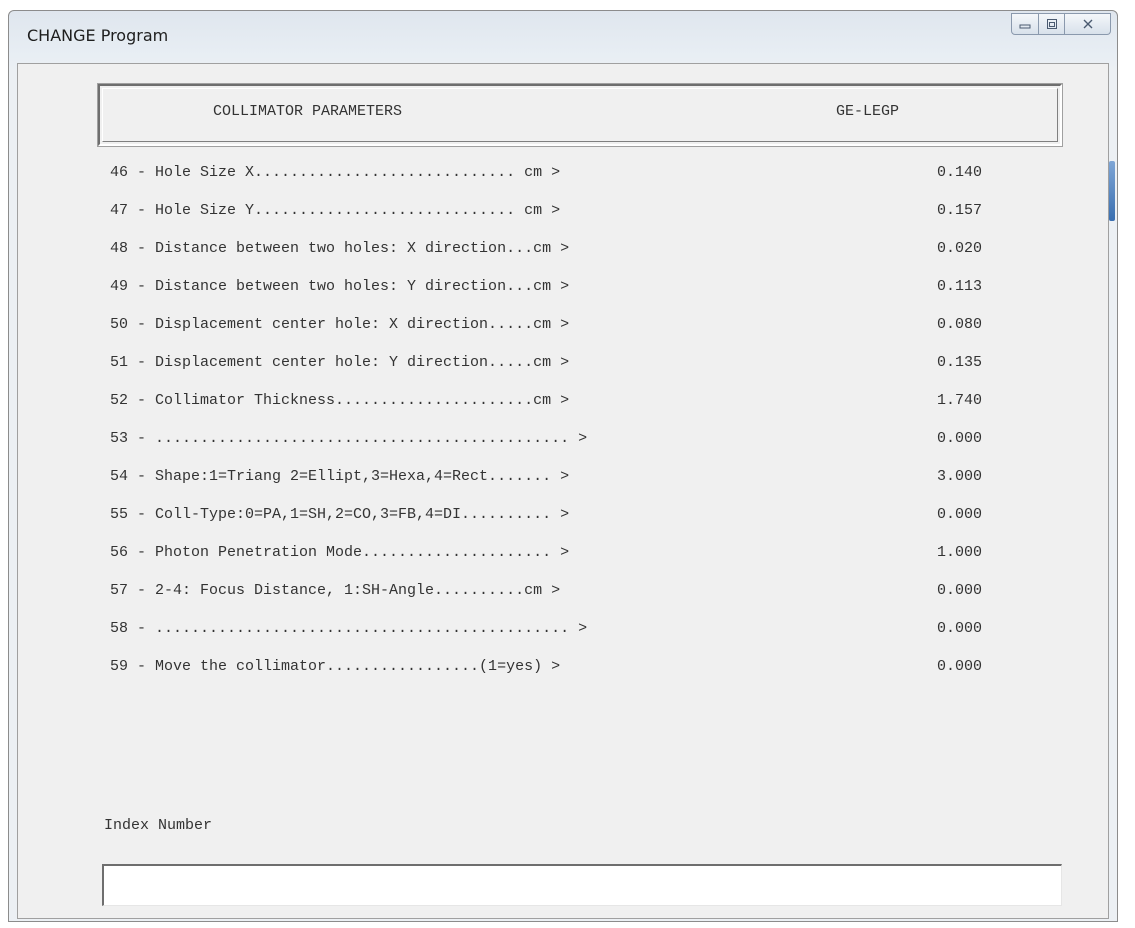 The width and height of the screenshot is (1135, 928). I want to click on parameter-value: 1.740, so click(959, 400).